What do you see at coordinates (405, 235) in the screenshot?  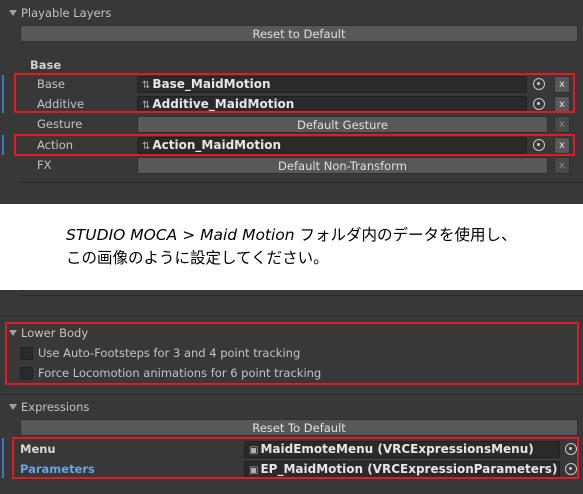 I see `note-line-1-text: フォルダ内のデータを使用し、` at bounding box center [405, 235].